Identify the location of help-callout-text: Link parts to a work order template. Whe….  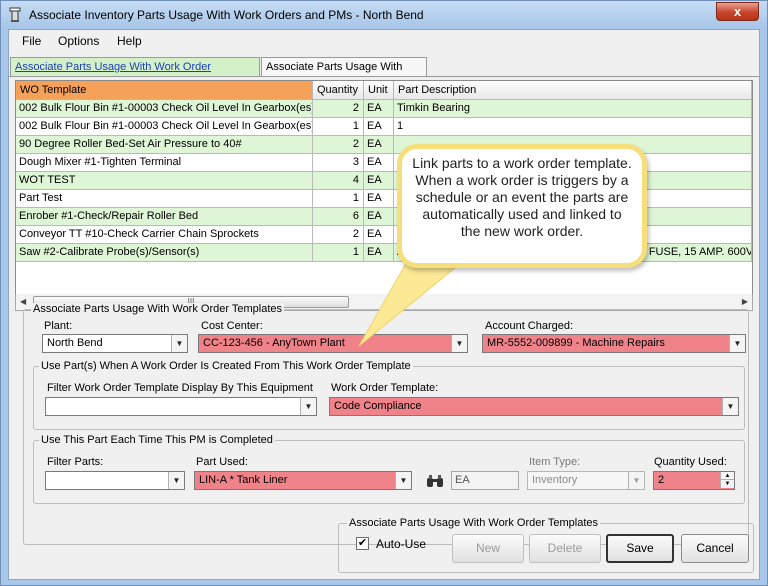
(522, 197).